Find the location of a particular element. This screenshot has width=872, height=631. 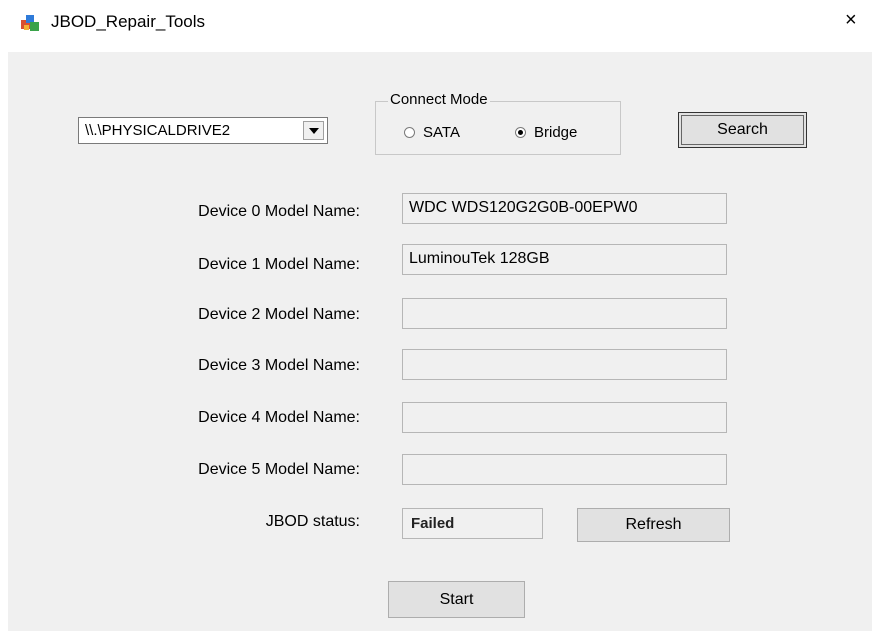

device-0-label: Device 0 Model Name: is located at coordinates (279, 211).